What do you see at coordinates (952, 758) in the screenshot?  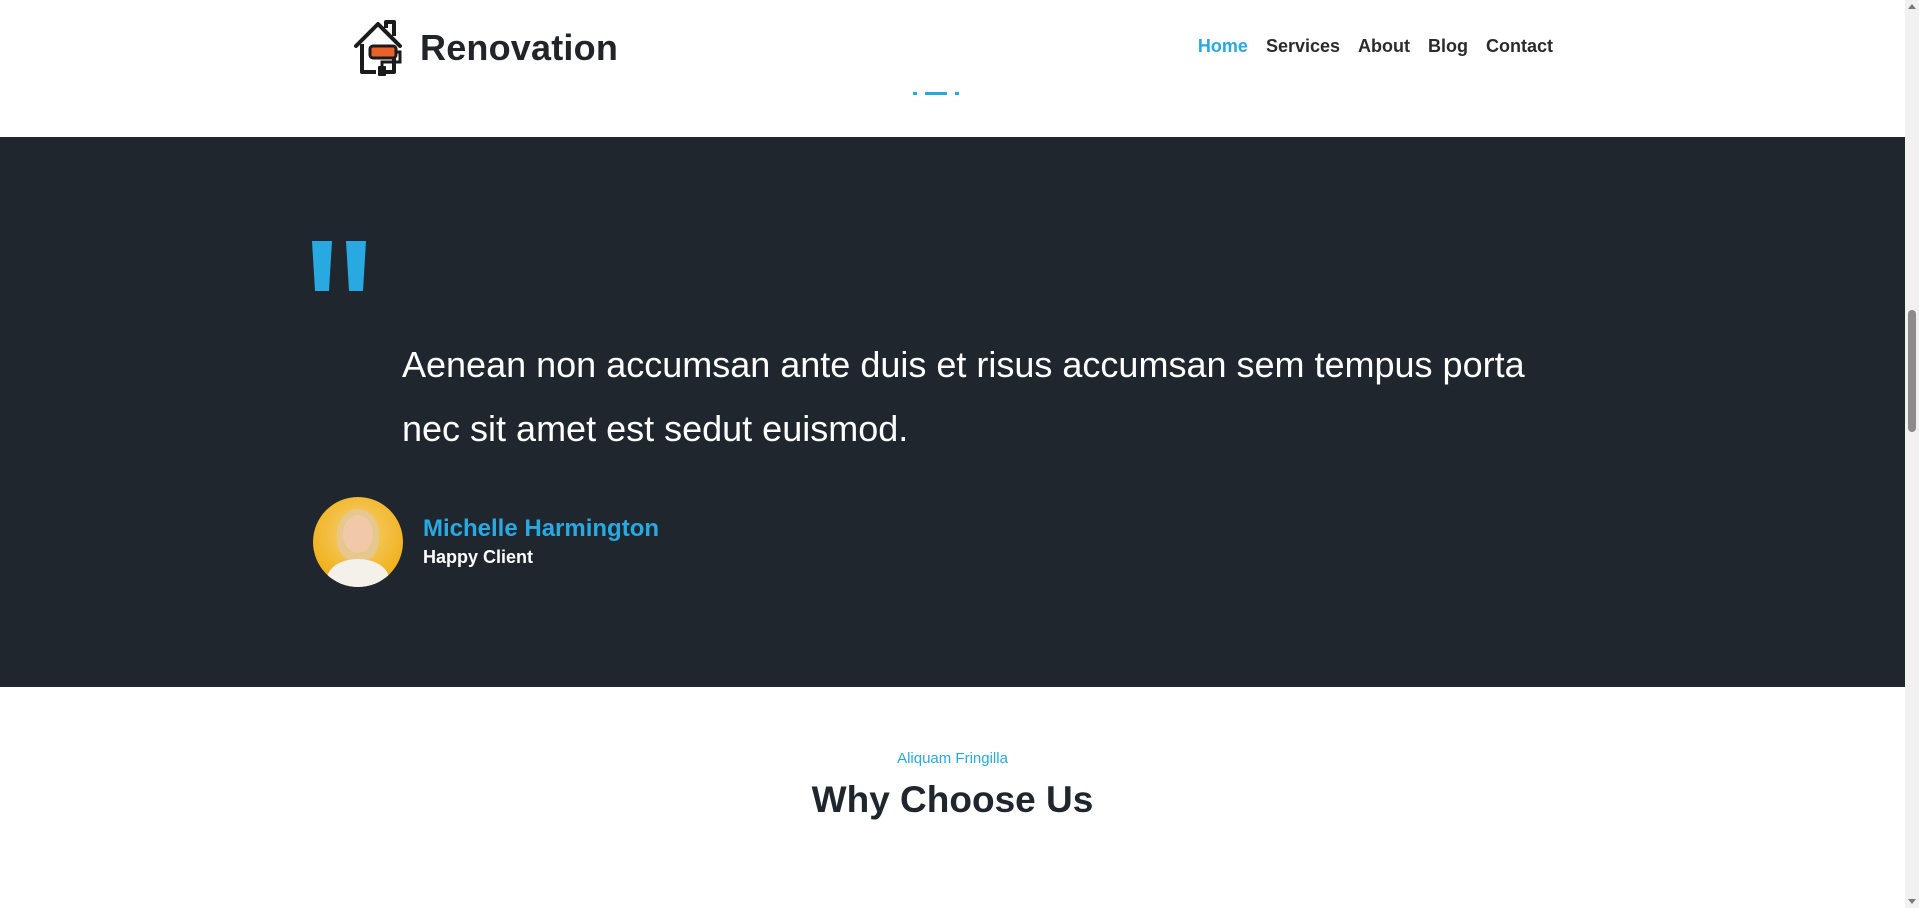 I see `section-eyebrow: Aliquam Fringilla` at bounding box center [952, 758].